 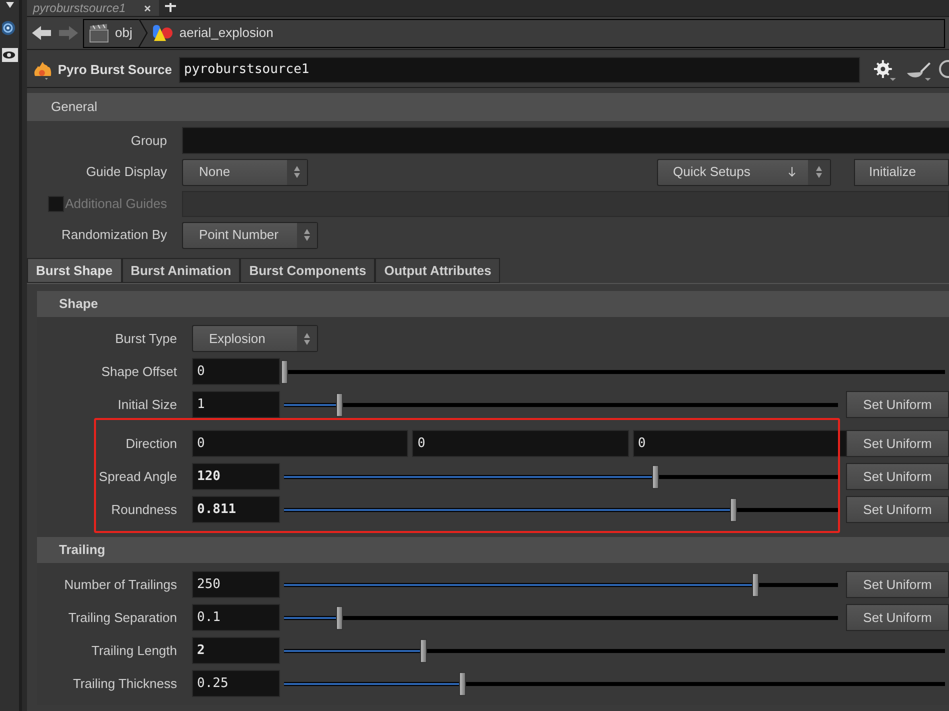 What do you see at coordinates (143, 33) in the screenshot?
I see `chevron-icon` at bounding box center [143, 33].